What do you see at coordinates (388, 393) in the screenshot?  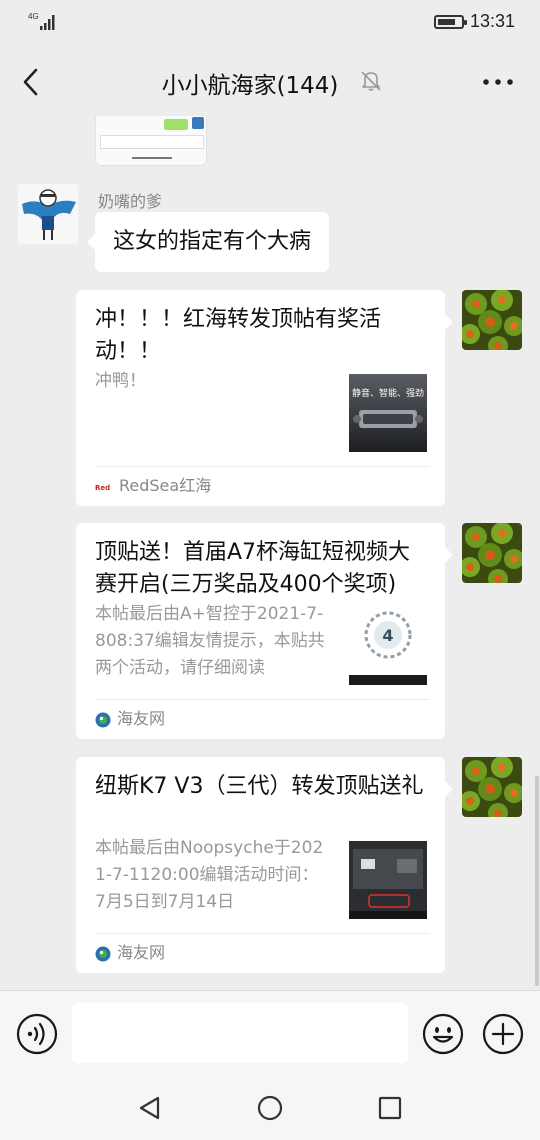 I see `thumb-caption: 静音、智能、强劲` at bounding box center [388, 393].